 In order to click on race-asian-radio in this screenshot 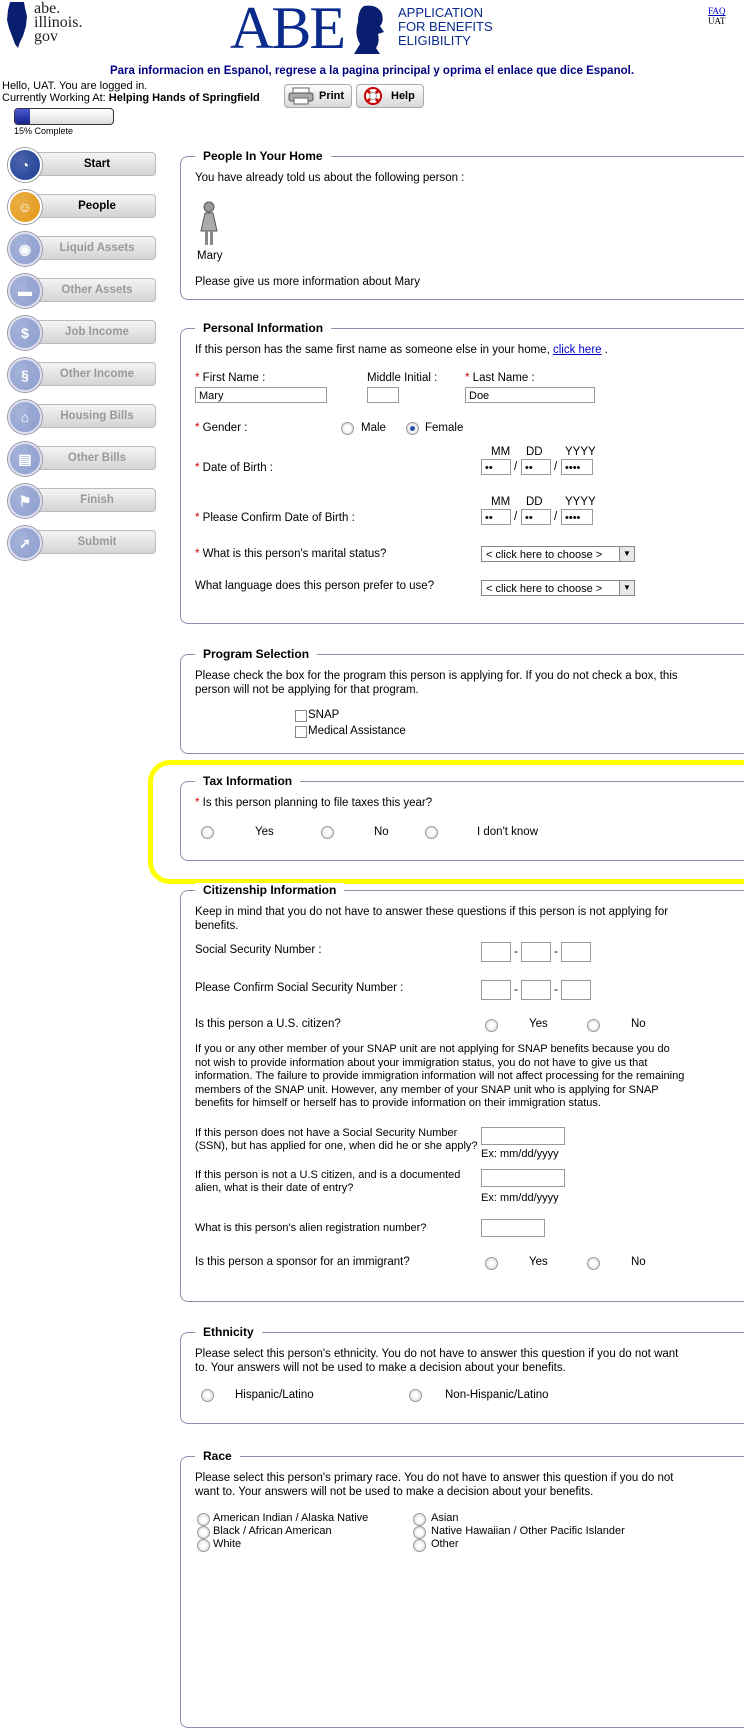, I will do `click(419, 1519)`.